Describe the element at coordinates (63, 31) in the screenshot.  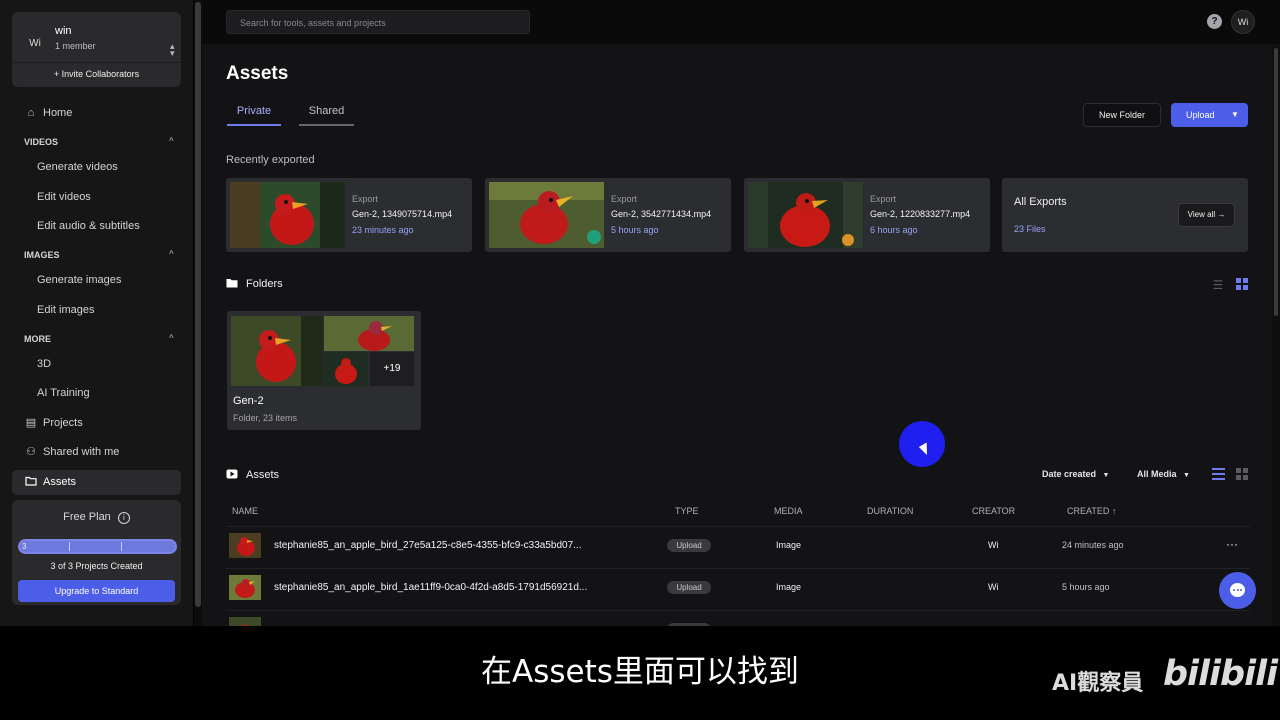
I see `team-name: win` at that location.